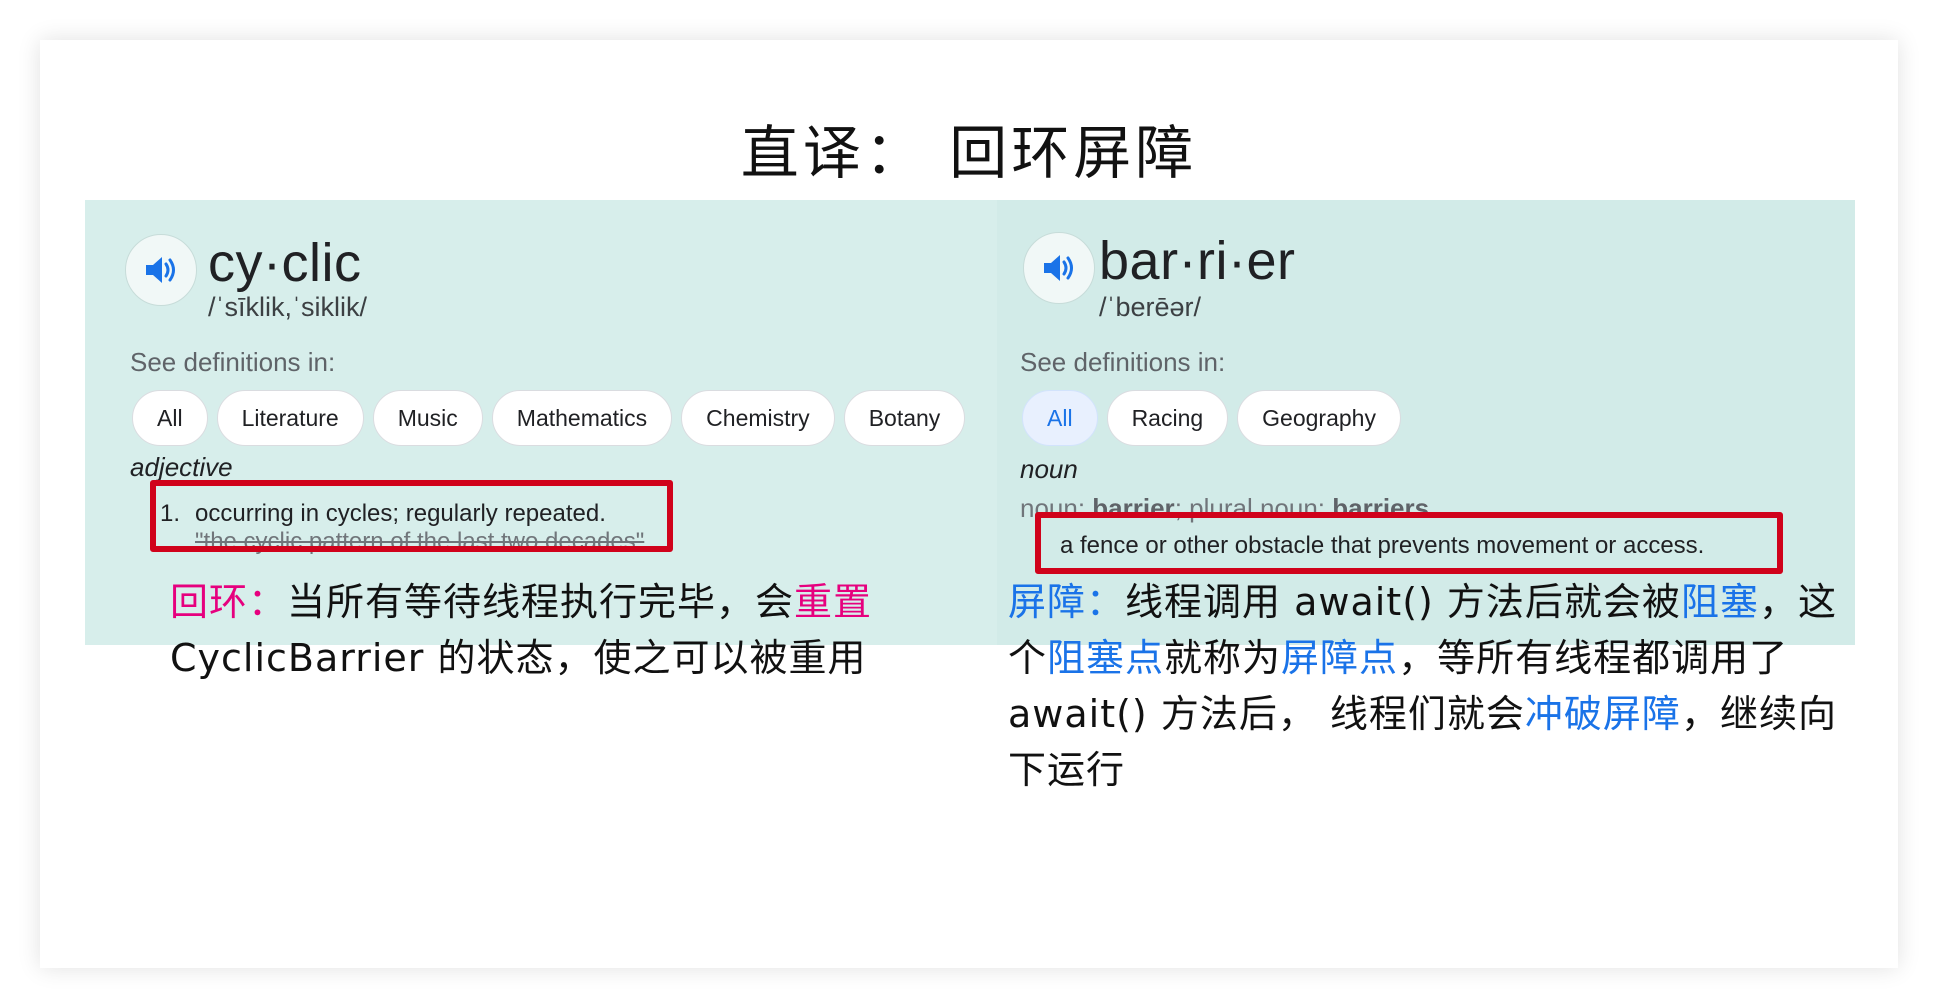 This screenshot has height=1008, width=1938. I want to click on cyclic-pronounce-button, so click(161, 270).